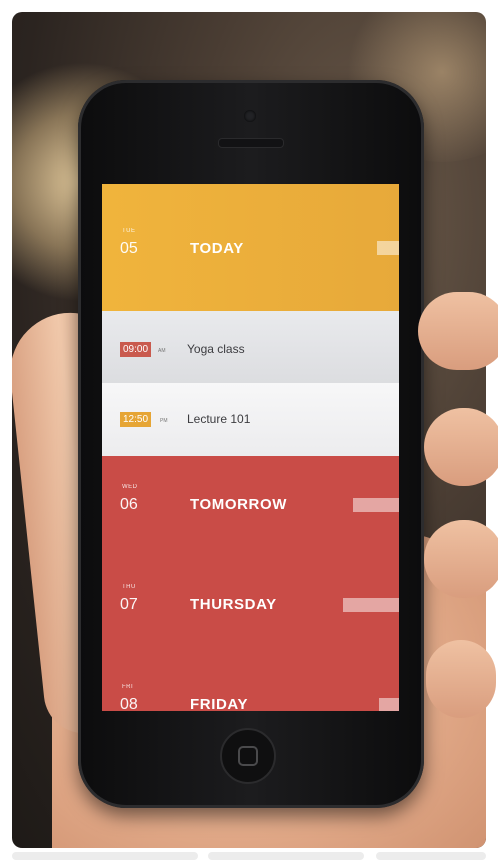  What do you see at coordinates (217, 248) in the screenshot?
I see `day-label: TODAY` at bounding box center [217, 248].